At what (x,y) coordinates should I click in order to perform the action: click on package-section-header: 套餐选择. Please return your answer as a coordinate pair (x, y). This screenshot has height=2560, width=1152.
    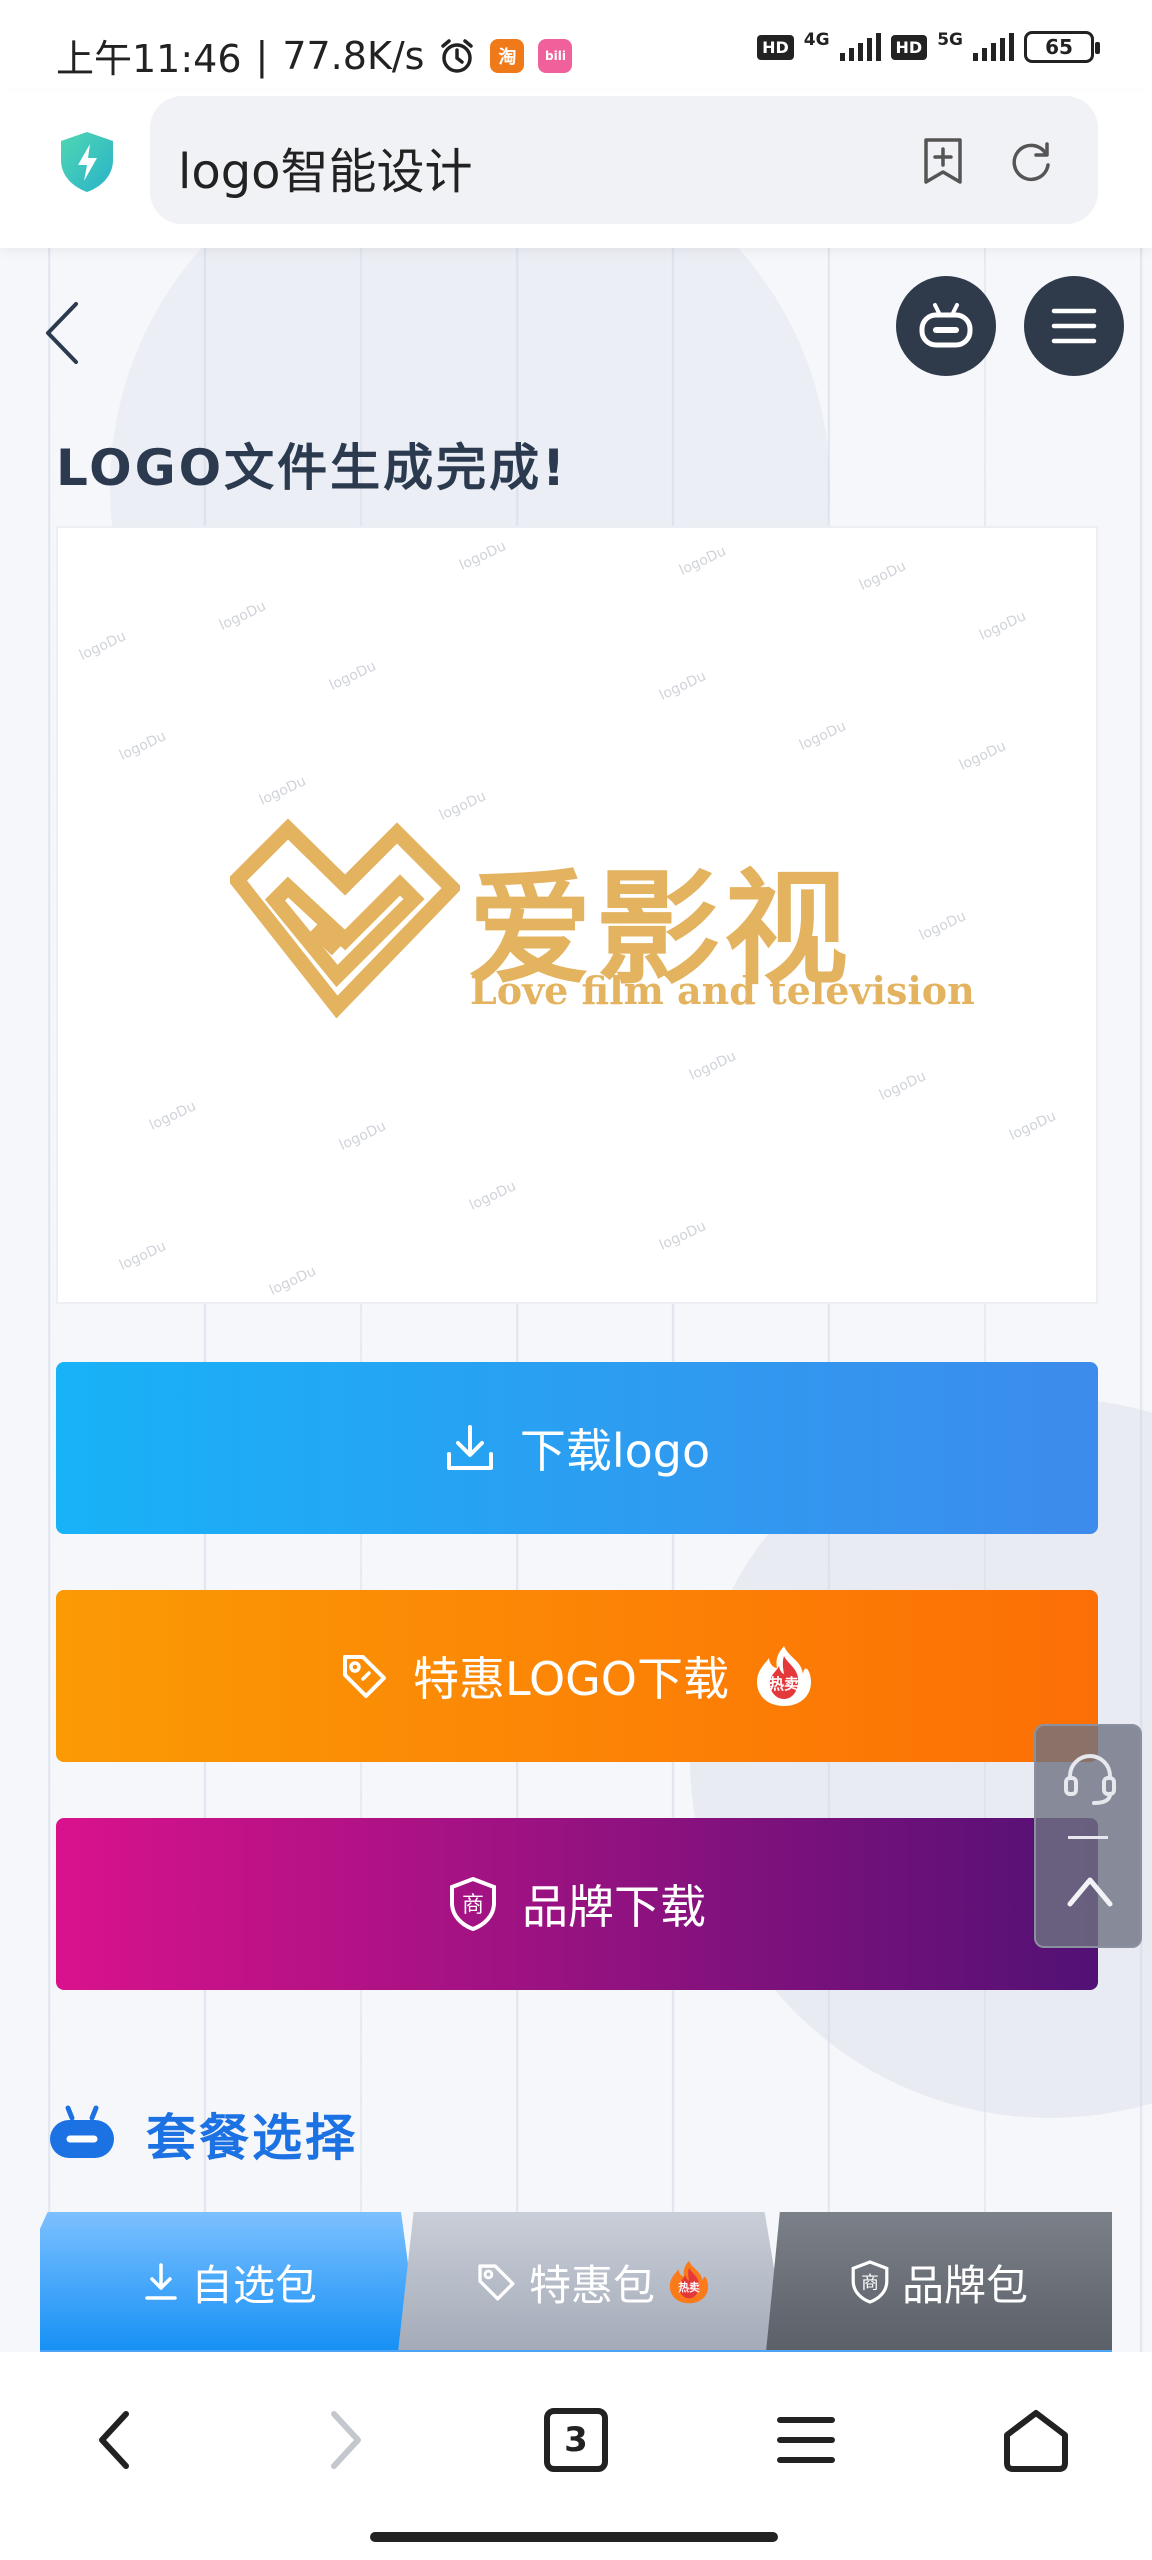
    Looking at the image, I should click on (202, 2134).